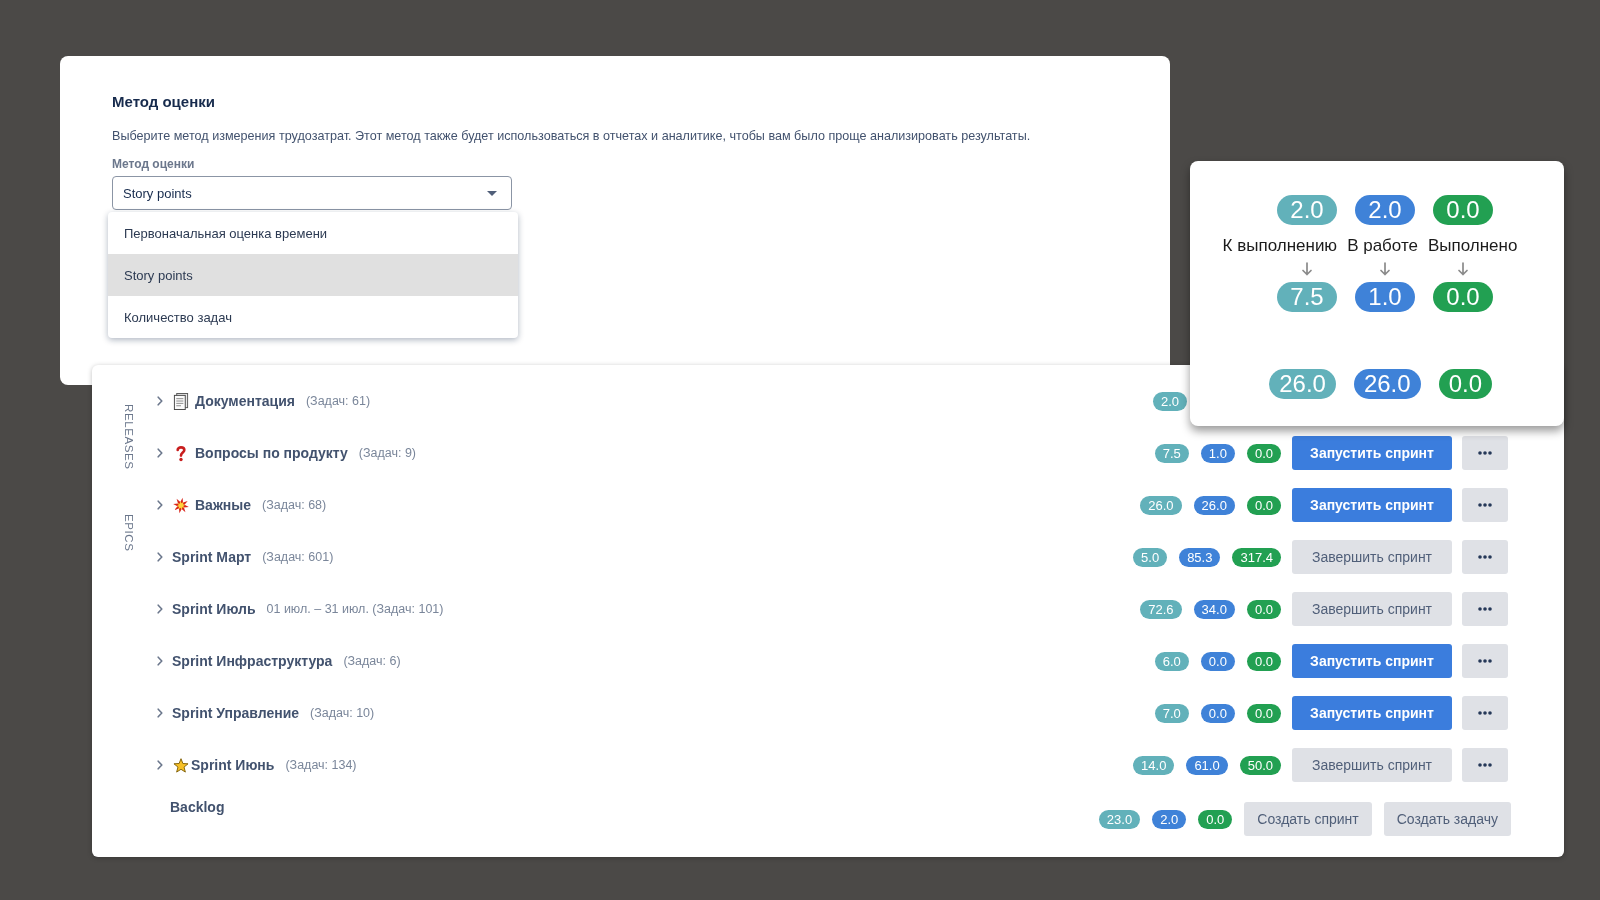 This screenshot has width=1600, height=900. What do you see at coordinates (387, 453) in the screenshot?
I see `sprint-info: (Задач: 9)` at bounding box center [387, 453].